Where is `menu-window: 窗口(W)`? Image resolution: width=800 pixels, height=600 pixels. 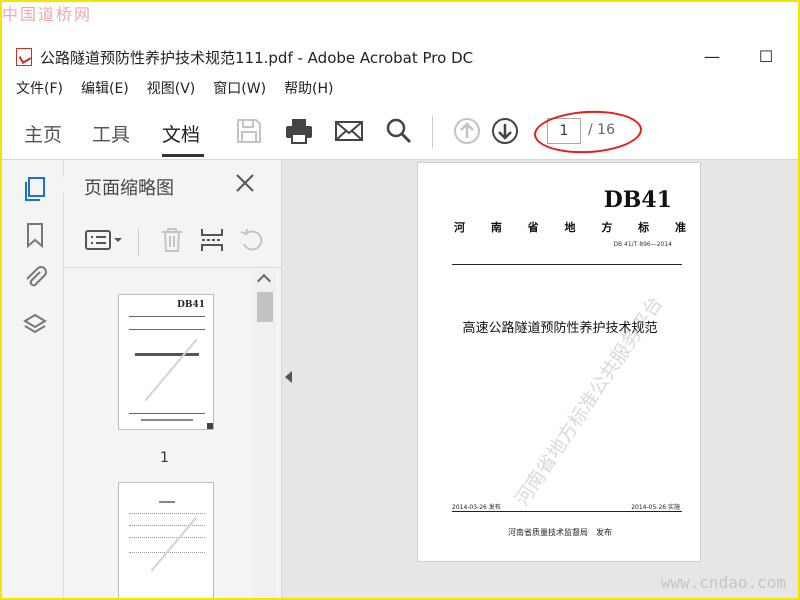 menu-window: 窗口(W) is located at coordinates (239, 88).